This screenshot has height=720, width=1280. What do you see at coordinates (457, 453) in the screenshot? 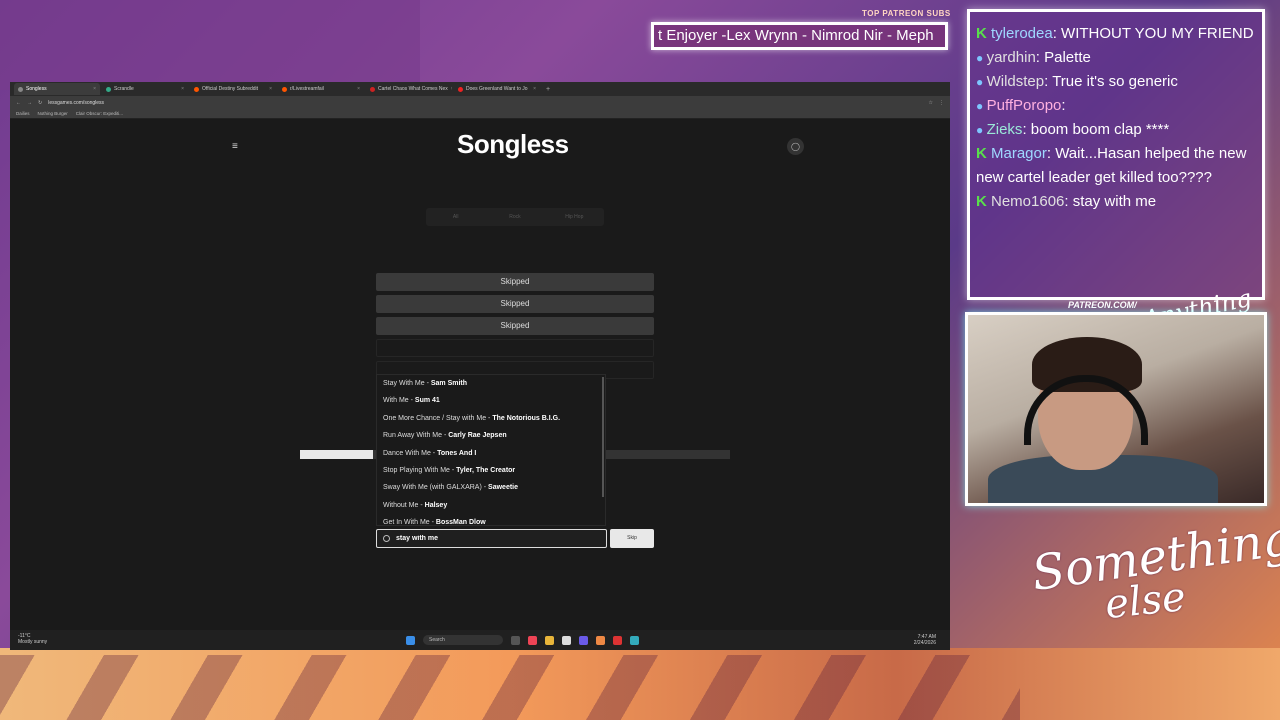
I see `suggestion-artist: Tones And I` at bounding box center [457, 453].